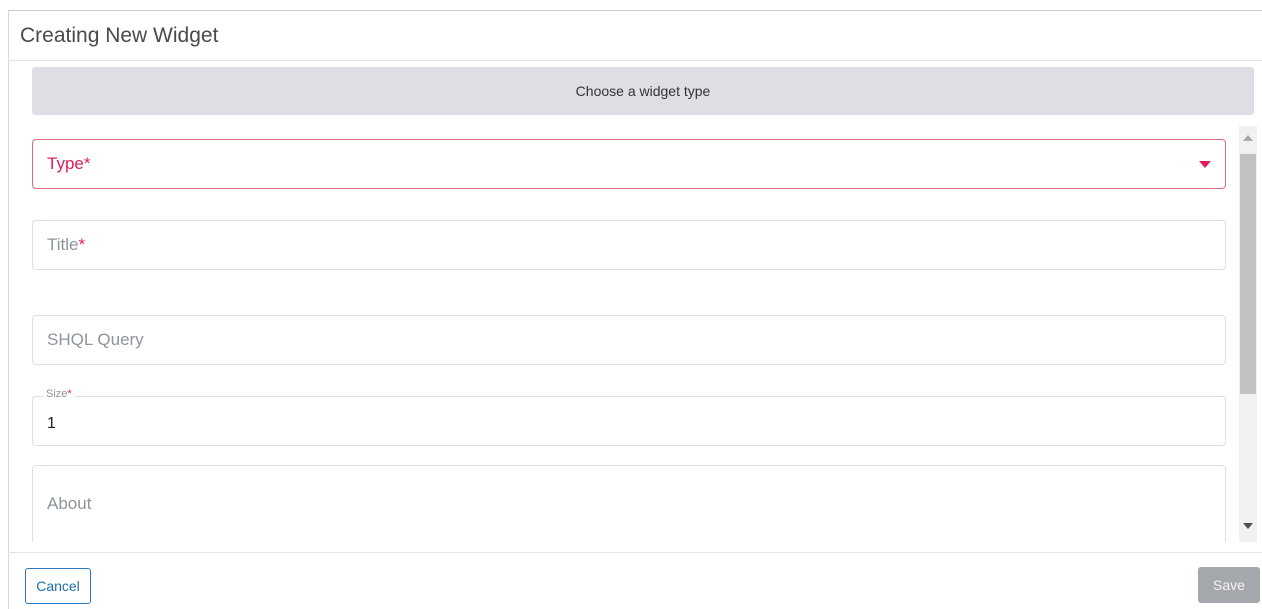 The width and height of the screenshot is (1262, 609). Describe the element at coordinates (629, 164) in the screenshot. I see `type-select: Type*` at that location.